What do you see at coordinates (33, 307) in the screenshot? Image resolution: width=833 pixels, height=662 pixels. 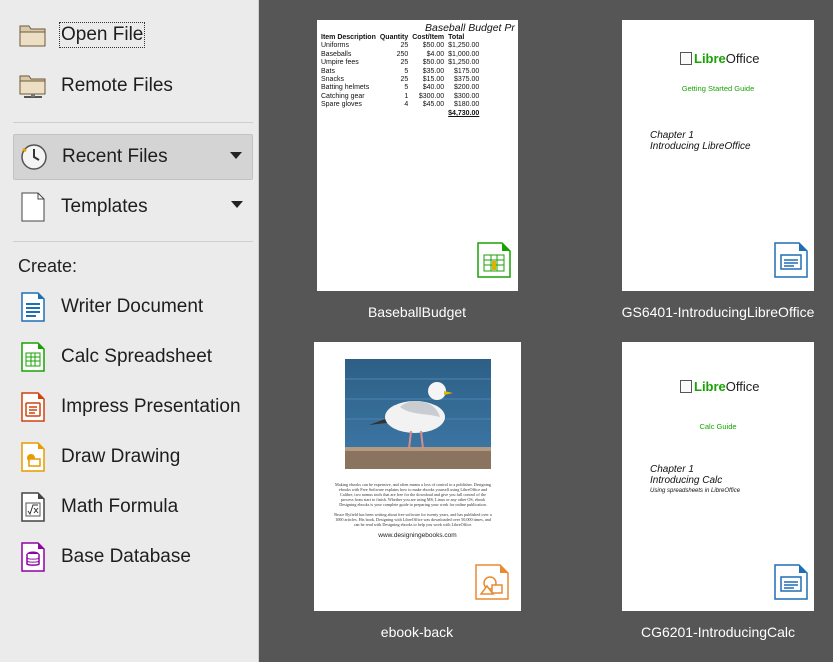 I see `writer-icon` at bounding box center [33, 307].